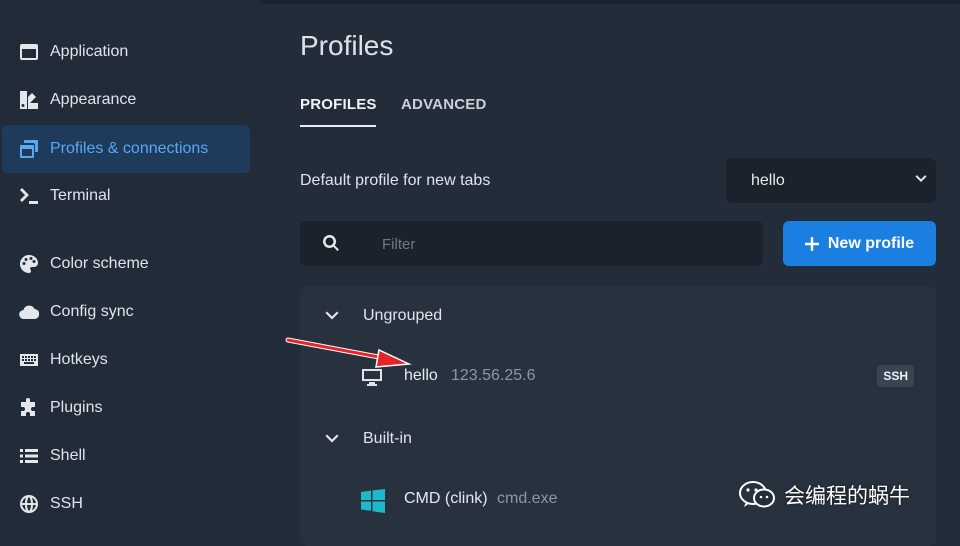 The image size is (960, 546). What do you see at coordinates (126, 408) in the screenshot?
I see `sidebar-item-plugins: Plugins` at bounding box center [126, 408].